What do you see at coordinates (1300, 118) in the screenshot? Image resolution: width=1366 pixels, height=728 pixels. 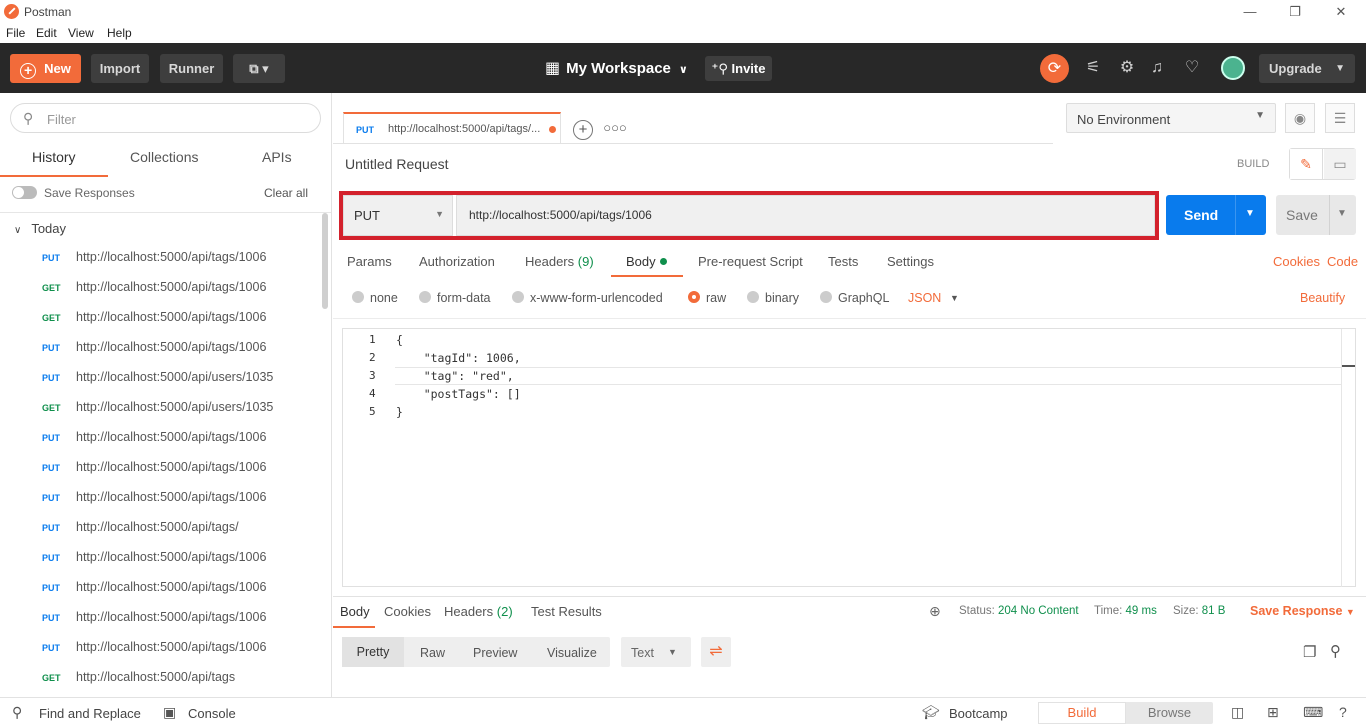 I see `eye-icon: ◉` at bounding box center [1300, 118].